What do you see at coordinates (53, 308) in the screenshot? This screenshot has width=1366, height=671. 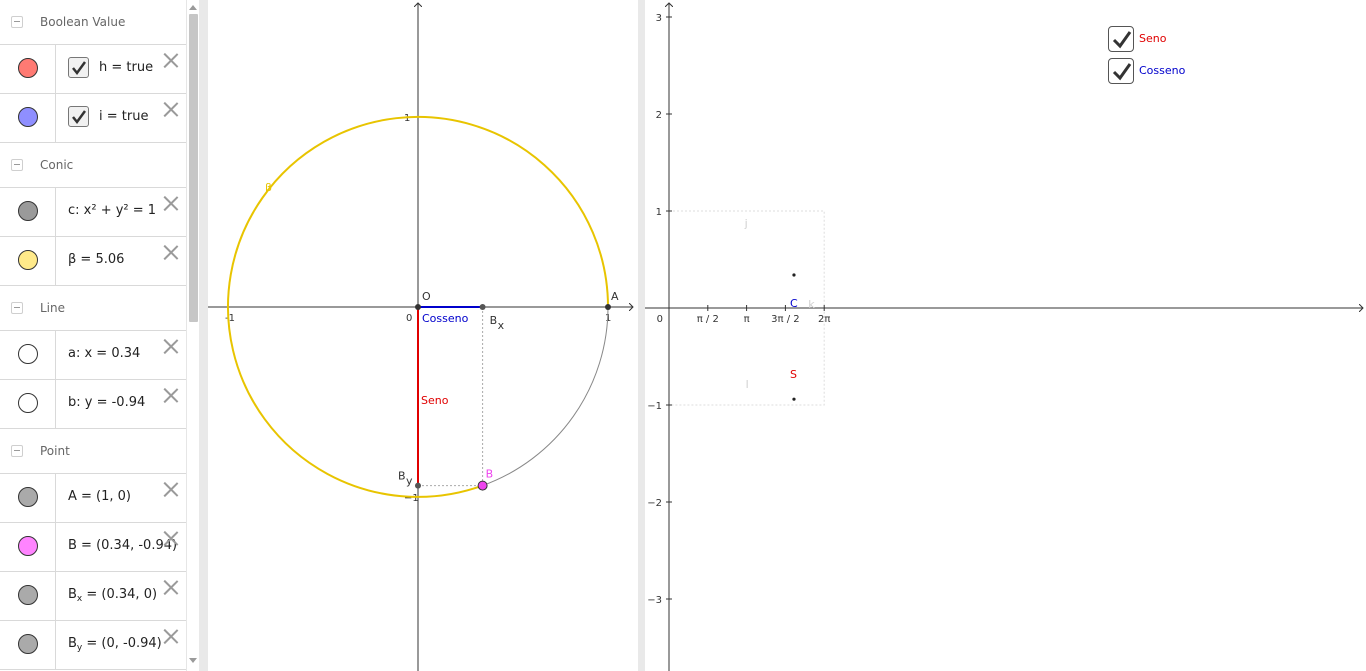 I see `group-title: Line` at bounding box center [53, 308].